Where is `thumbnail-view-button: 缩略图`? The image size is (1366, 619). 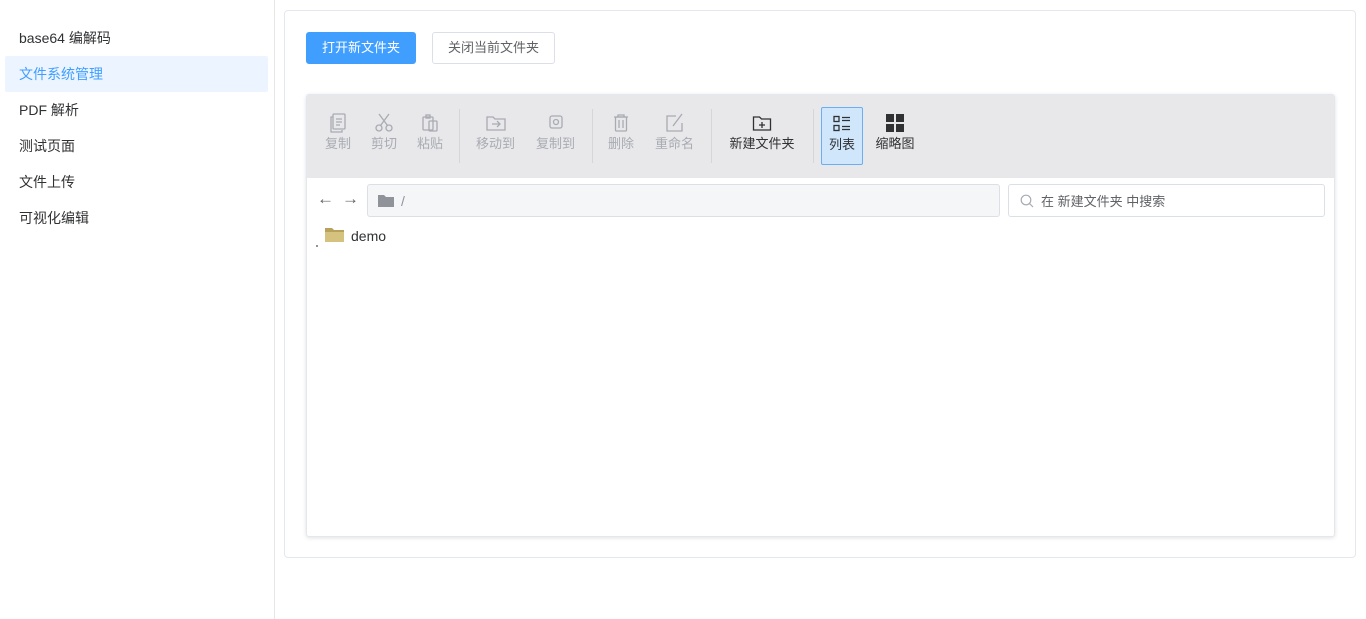
thumbnail-view-button: 缩略图 is located at coordinates (895, 138).